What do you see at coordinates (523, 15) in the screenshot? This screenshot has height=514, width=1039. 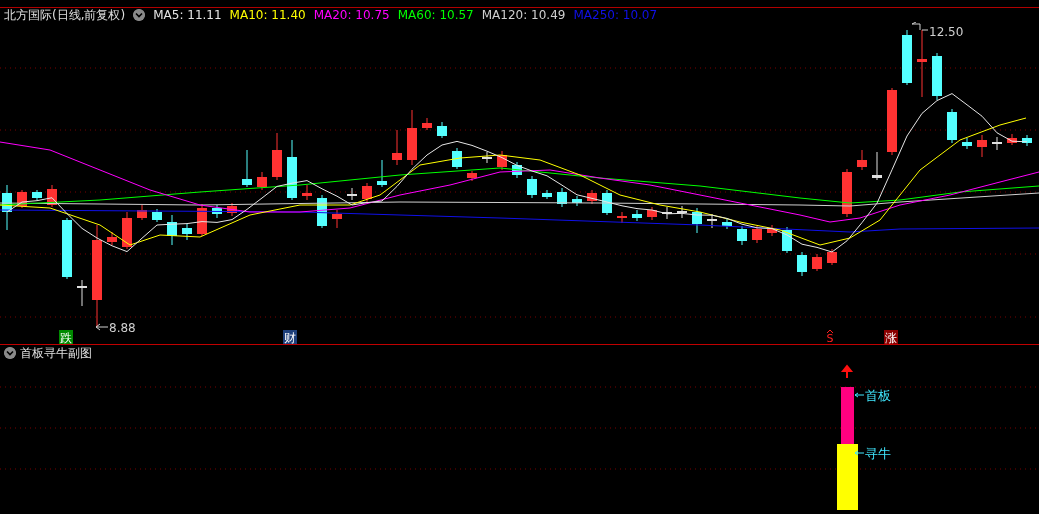 I see `ma-legend-label: MA120: 10.49` at bounding box center [523, 15].